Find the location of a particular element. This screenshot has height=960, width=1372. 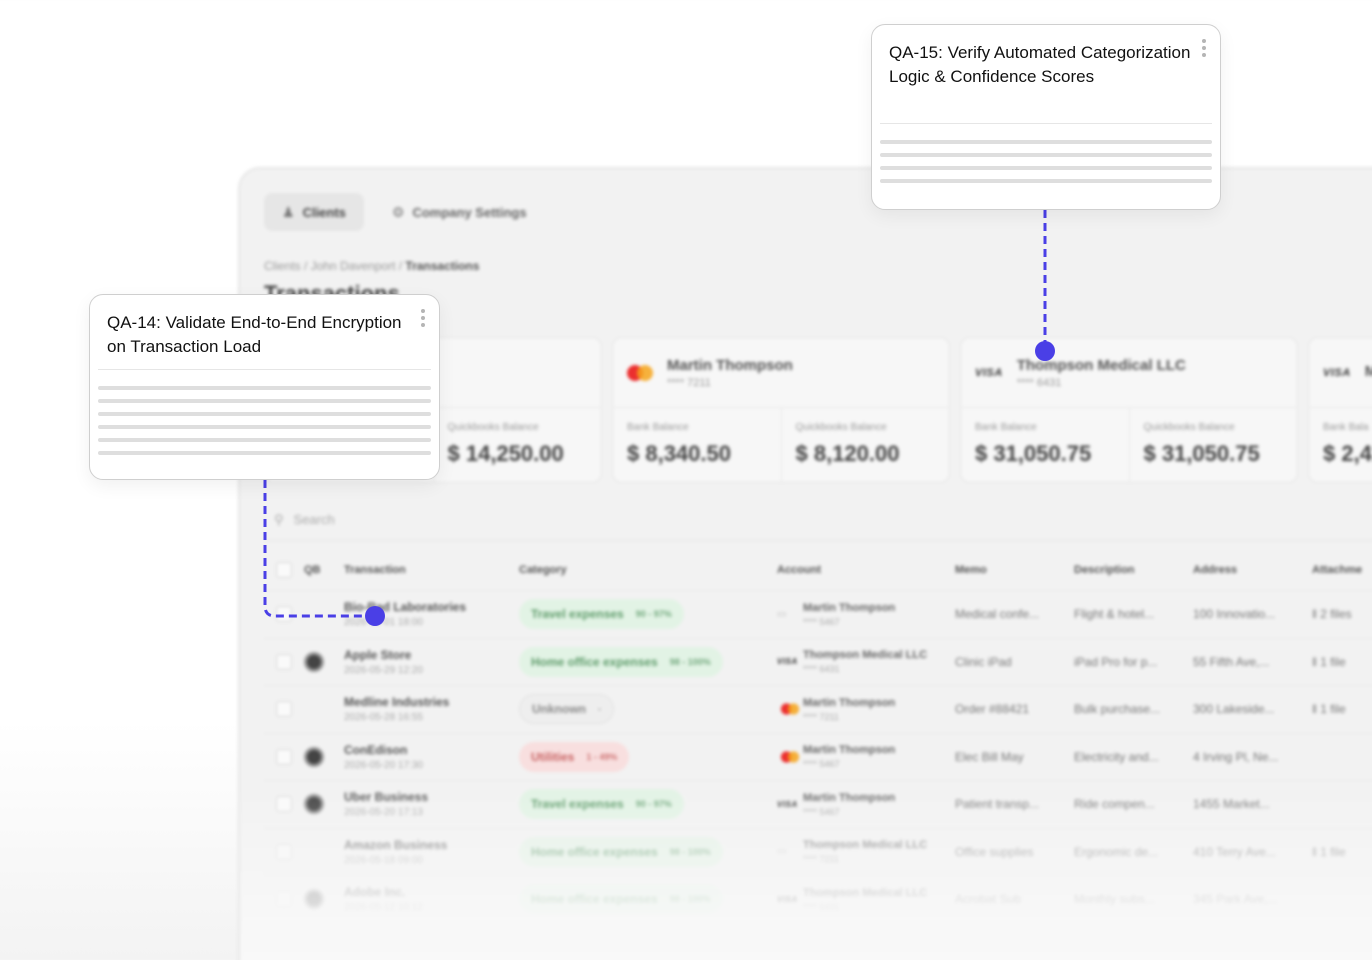

memo-cell: Elec Bill May is located at coordinates (989, 756).